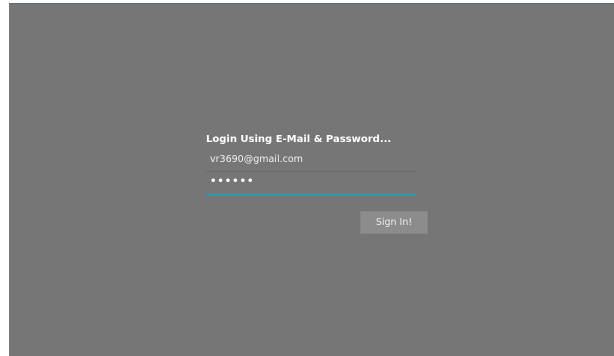  I want to click on password-value: ••••••, so click(232, 181).